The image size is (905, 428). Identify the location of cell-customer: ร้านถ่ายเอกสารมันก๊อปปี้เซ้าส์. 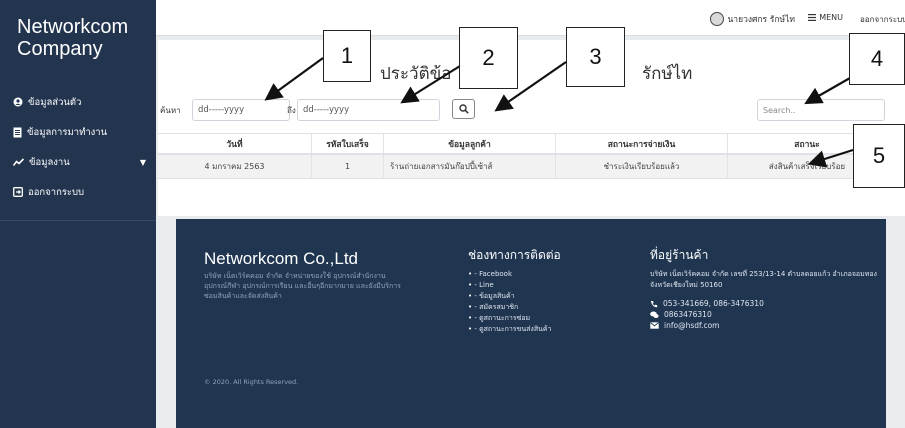
(470, 166).